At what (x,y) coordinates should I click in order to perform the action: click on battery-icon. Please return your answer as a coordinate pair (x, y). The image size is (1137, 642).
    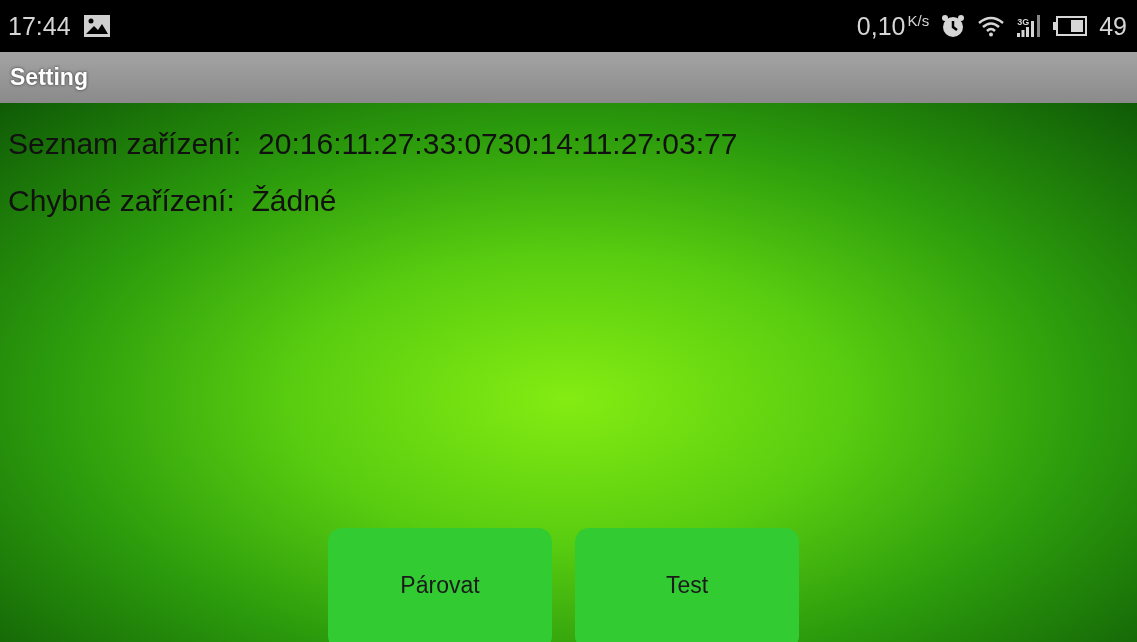
    Looking at the image, I should click on (1070, 26).